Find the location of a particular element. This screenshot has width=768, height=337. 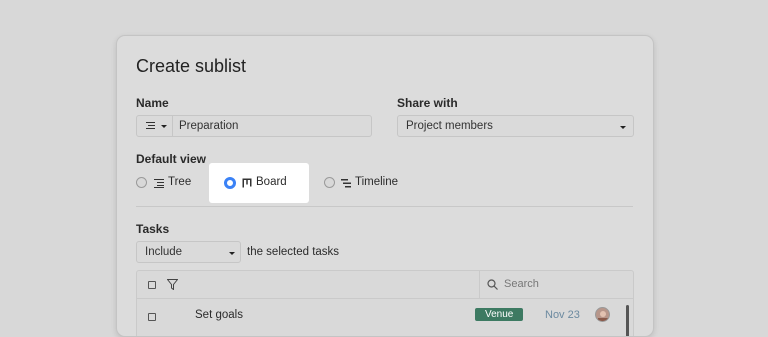

dialog-title: Create sublist is located at coordinates (191, 66).